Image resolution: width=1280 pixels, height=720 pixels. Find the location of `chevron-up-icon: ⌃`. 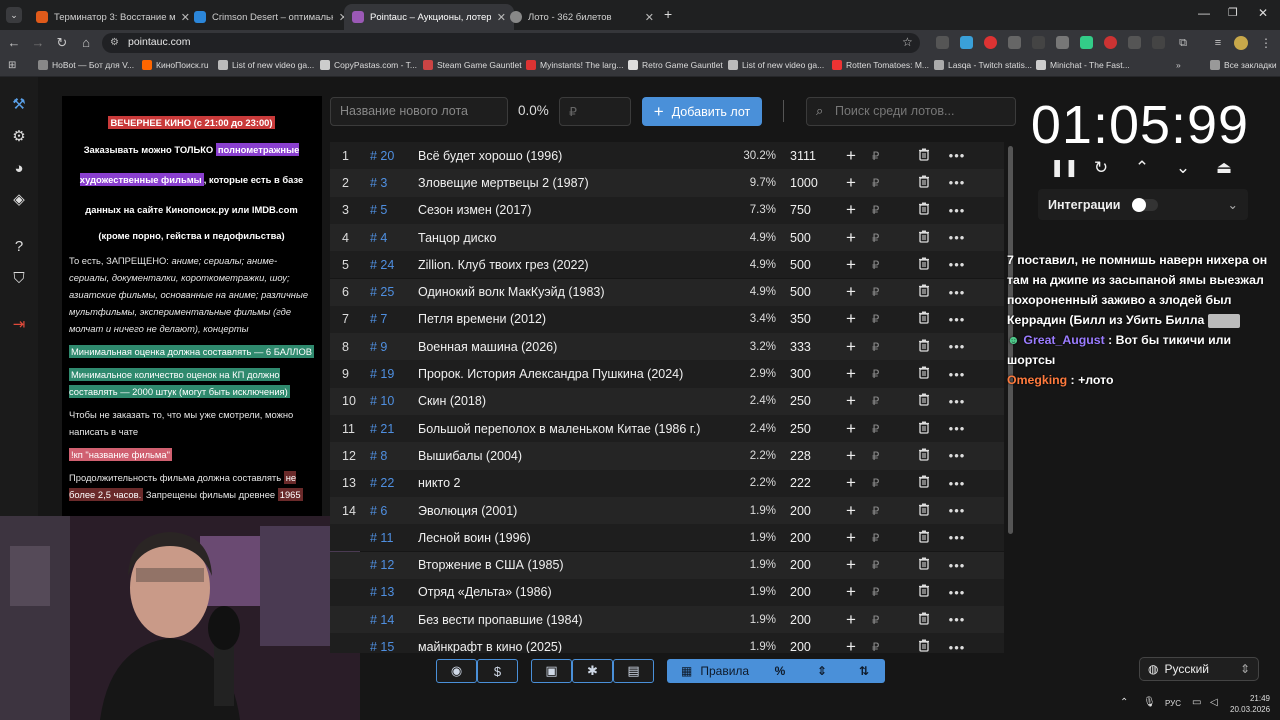

chevron-up-icon: ⌃ is located at coordinates (1142, 168).